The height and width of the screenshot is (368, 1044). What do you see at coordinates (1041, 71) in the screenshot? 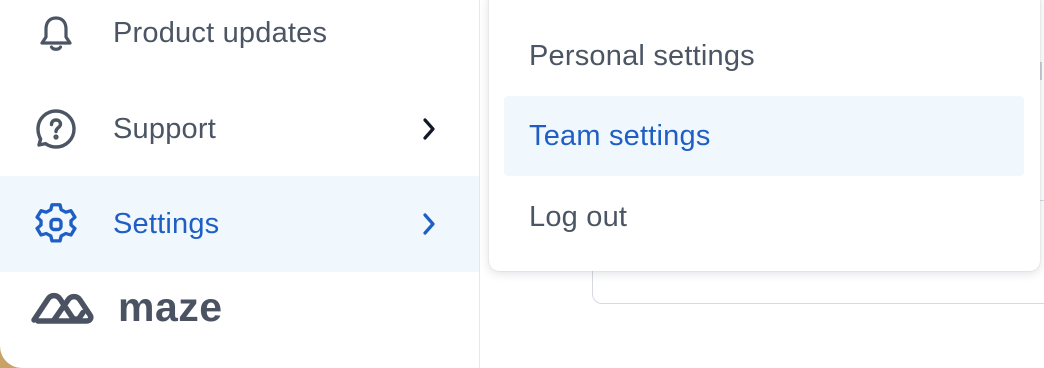
I see `scrollbar-thumb` at bounding box center [1041, 71].